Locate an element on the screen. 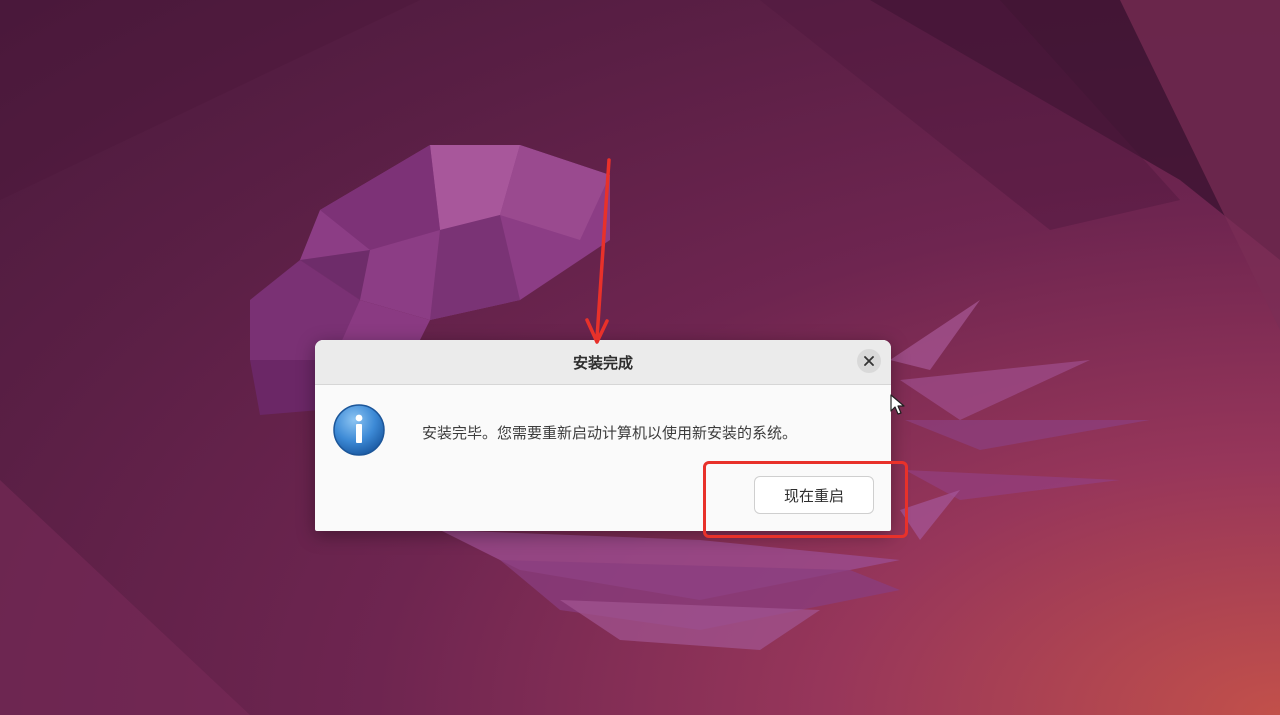  annotation-arrow is located at coordinates (598, 251).